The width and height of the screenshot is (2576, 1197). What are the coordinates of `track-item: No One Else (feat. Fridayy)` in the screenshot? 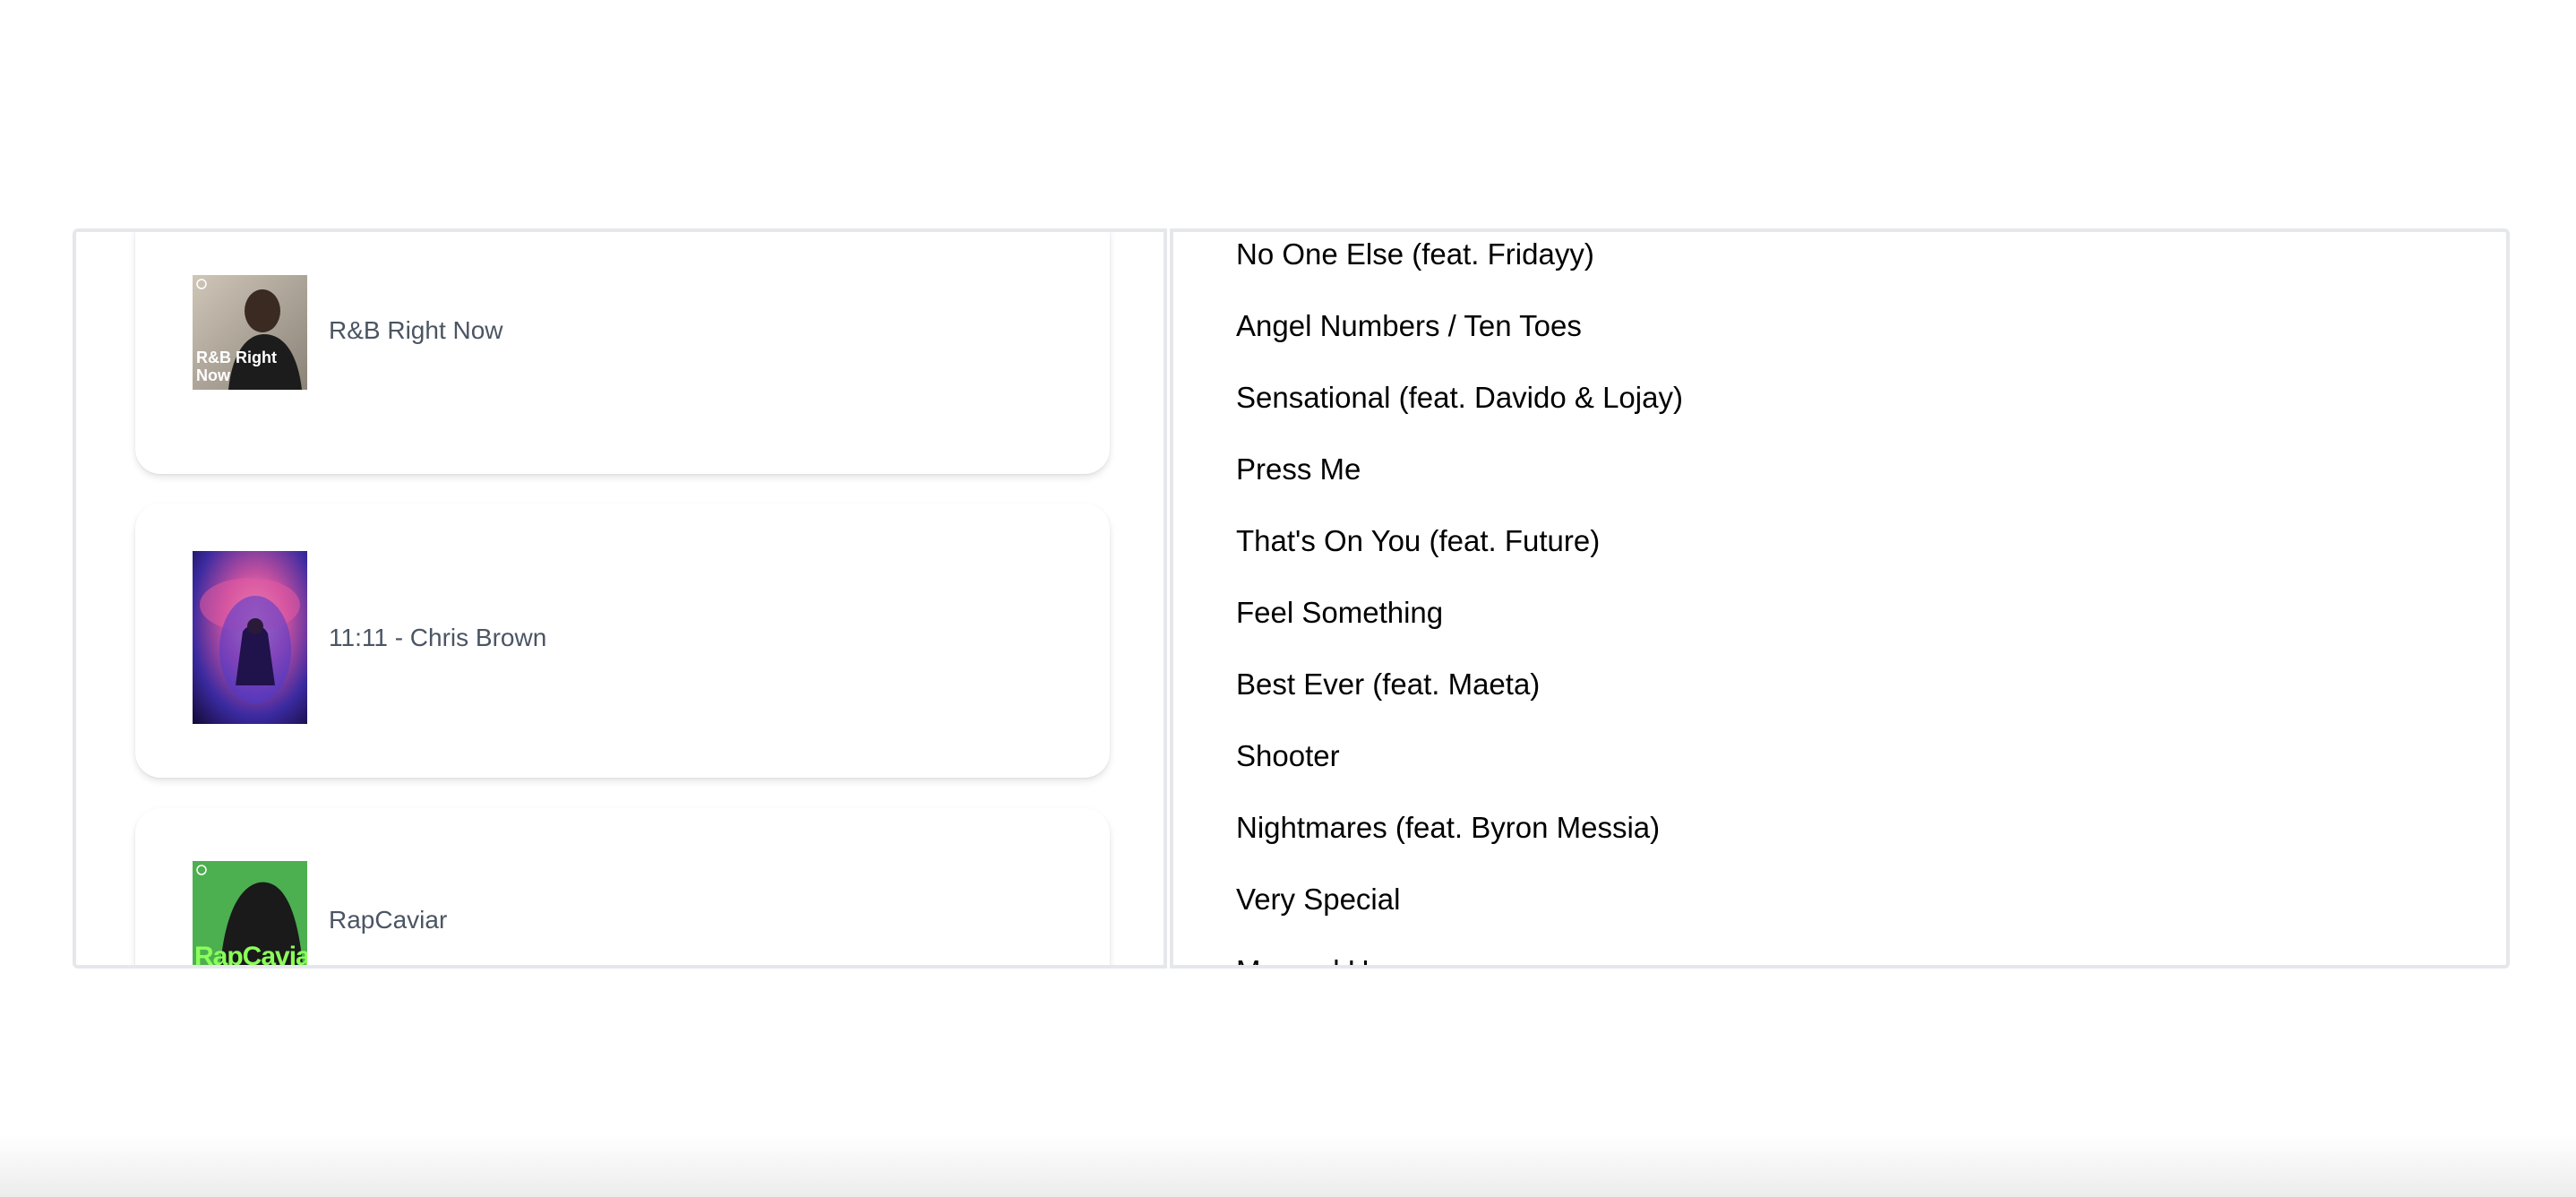 It's located at (1415, 254).